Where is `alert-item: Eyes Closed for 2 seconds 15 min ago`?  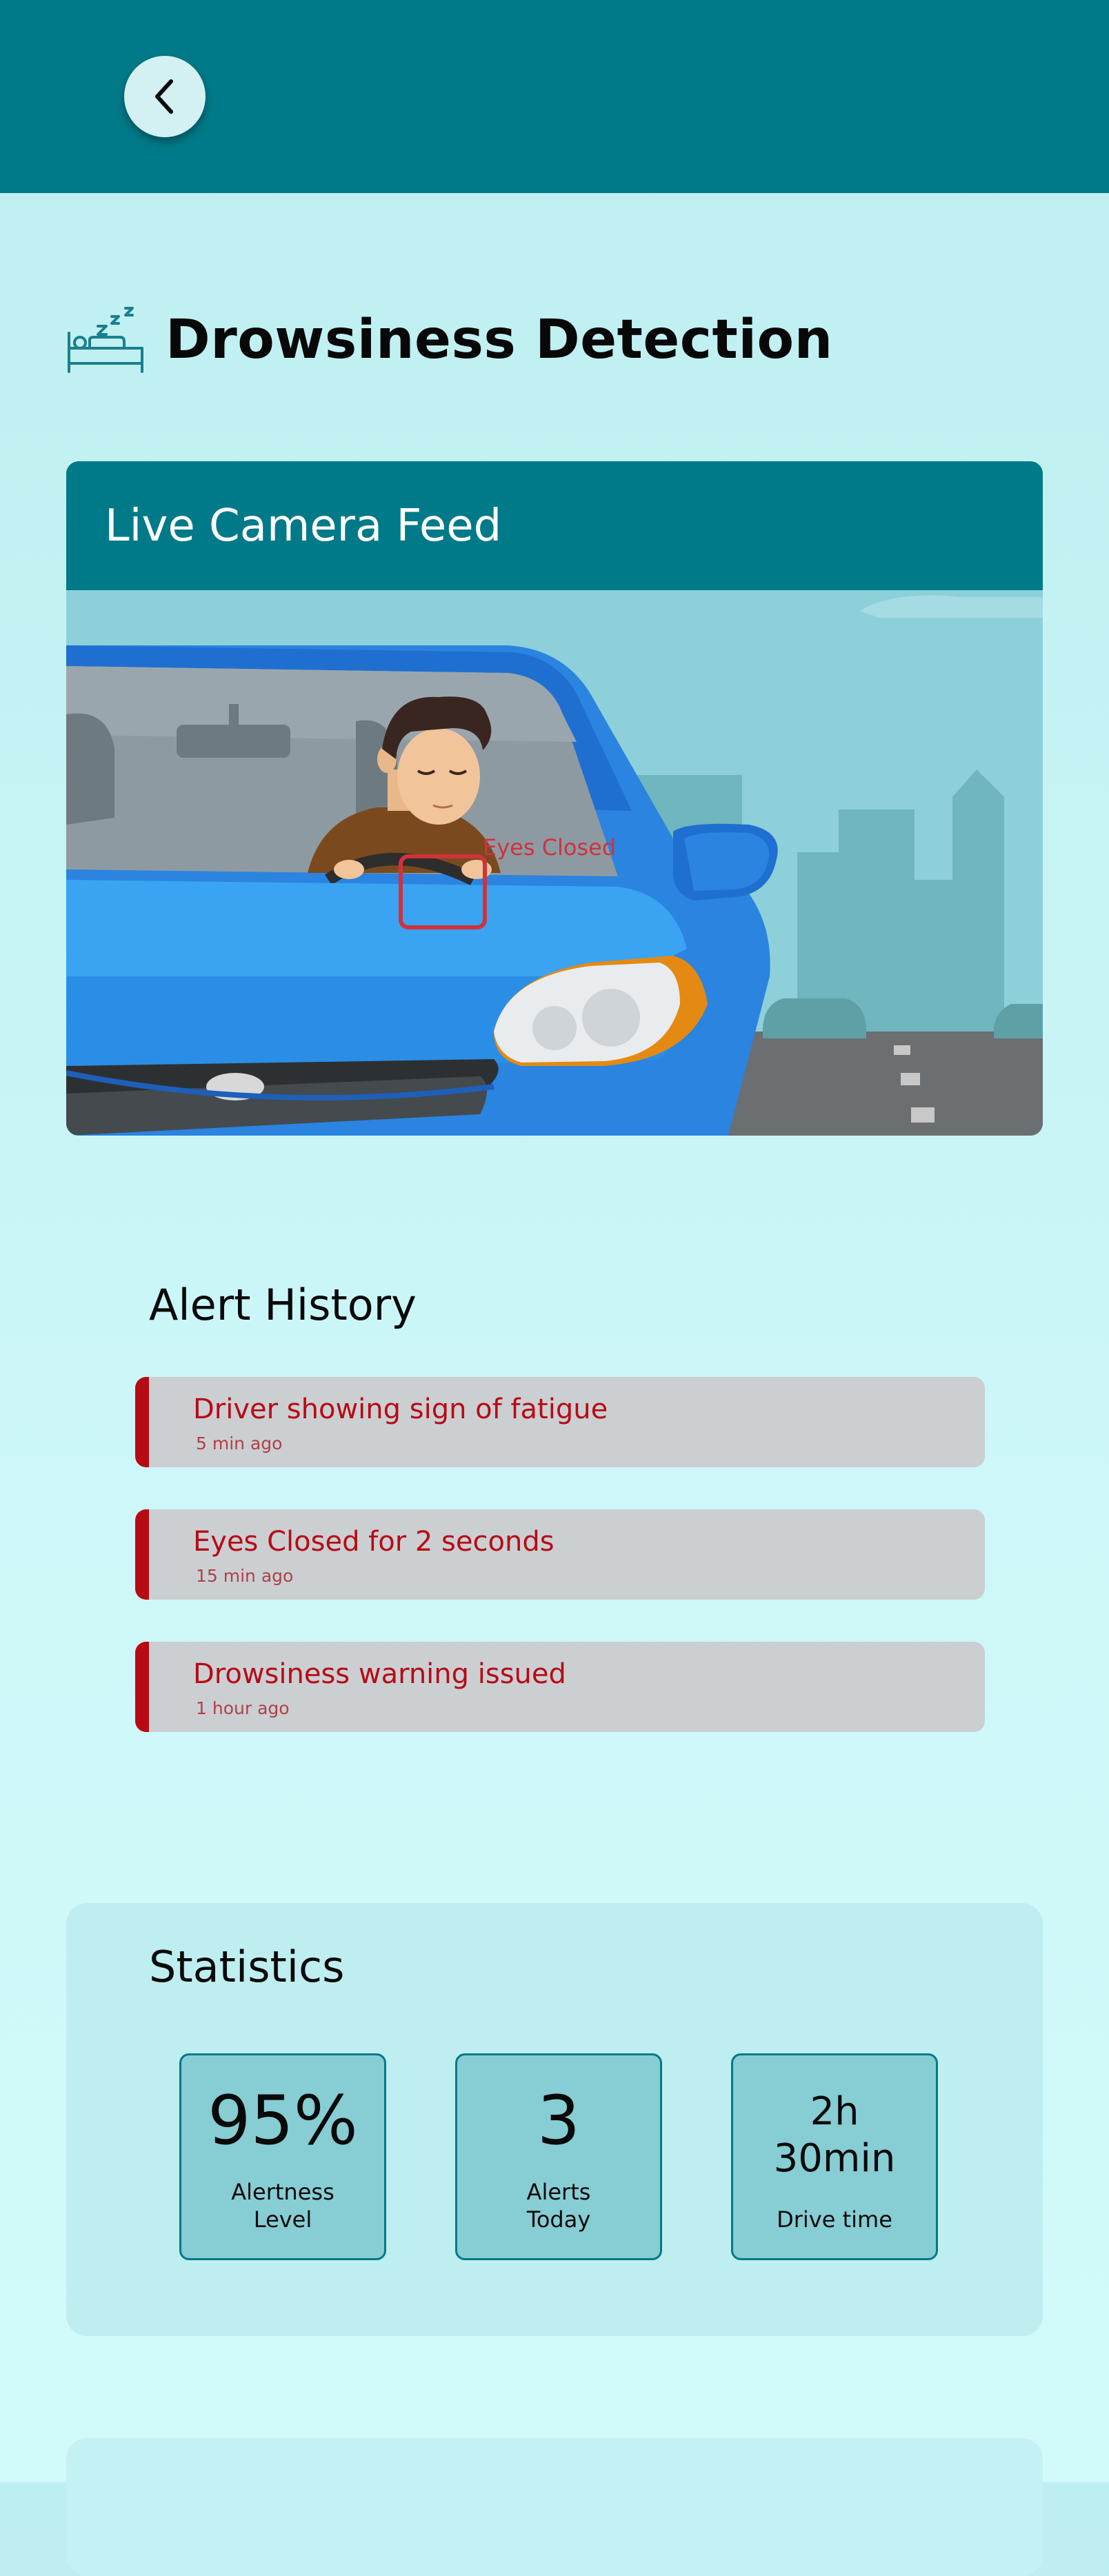
alert-item: Eyes Closed for 2 seconds 15 min ago is located at coordinates (560, 1554).